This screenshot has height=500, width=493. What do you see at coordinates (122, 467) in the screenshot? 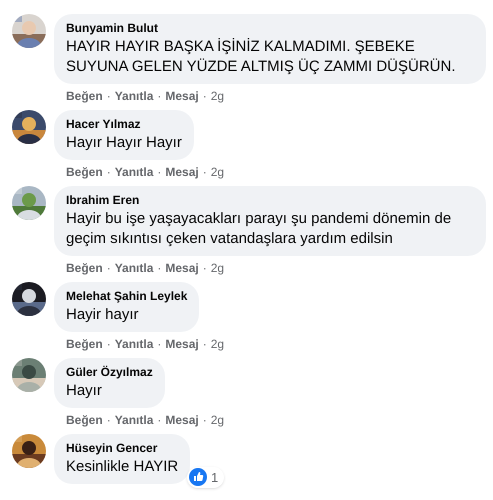
I see `comment-text: Kesinlikle HAYIR` at bounding box center [122, 467].